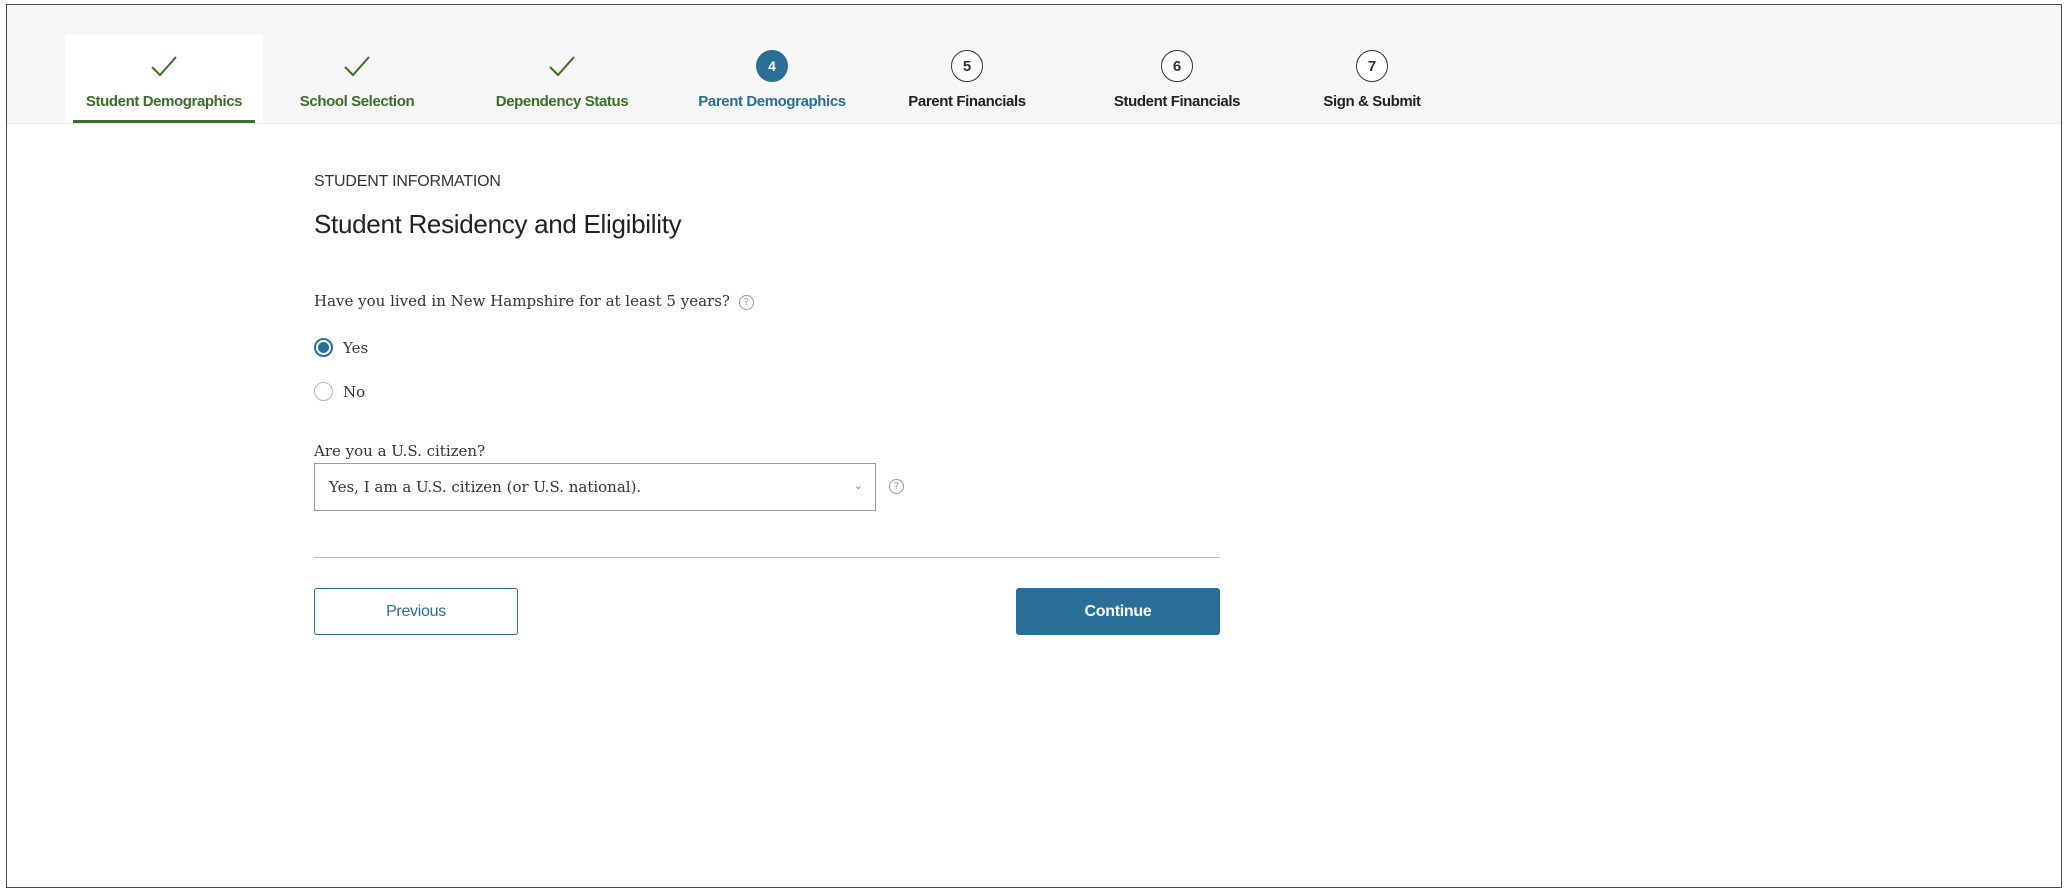  What do you see at coordinates (562, 101) in the screenshot?
I see `step-label: Dependency Status` at bounding box center [562, 101].